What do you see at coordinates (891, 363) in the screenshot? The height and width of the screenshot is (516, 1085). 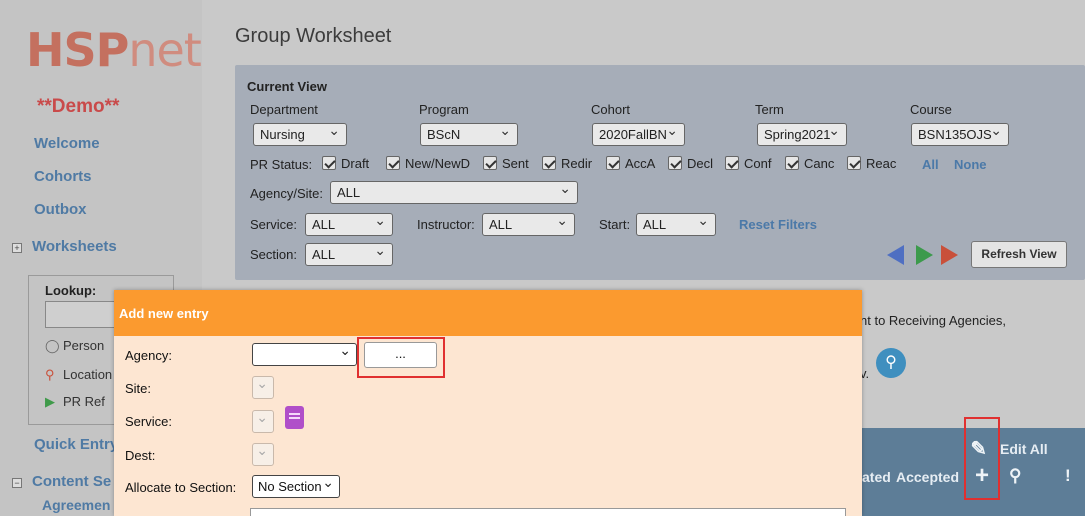 I see `magnify-icon: ⚲` at bounding box center [891, 363].